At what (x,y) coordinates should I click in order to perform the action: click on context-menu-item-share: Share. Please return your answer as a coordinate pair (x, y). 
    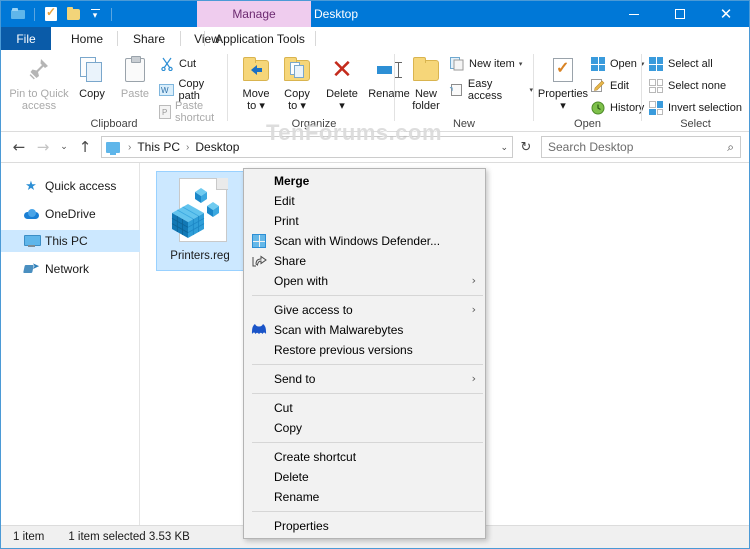
    Looking at the image, I should click on (364, 261).